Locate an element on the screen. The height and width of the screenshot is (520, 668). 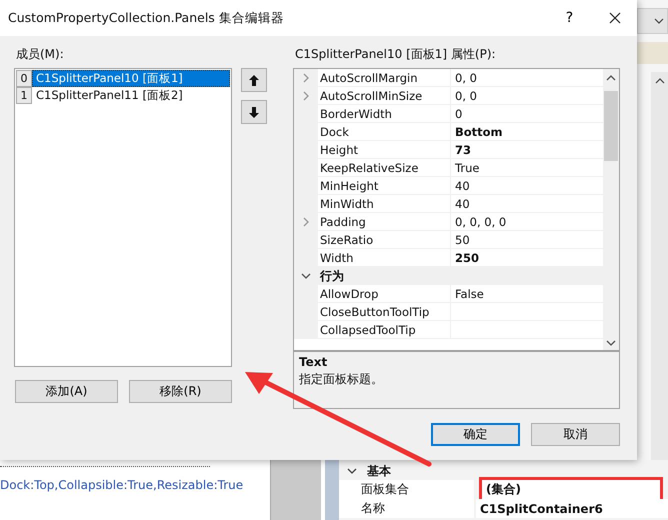
property-name: BorderWidth is located at coordinates (384, 114).